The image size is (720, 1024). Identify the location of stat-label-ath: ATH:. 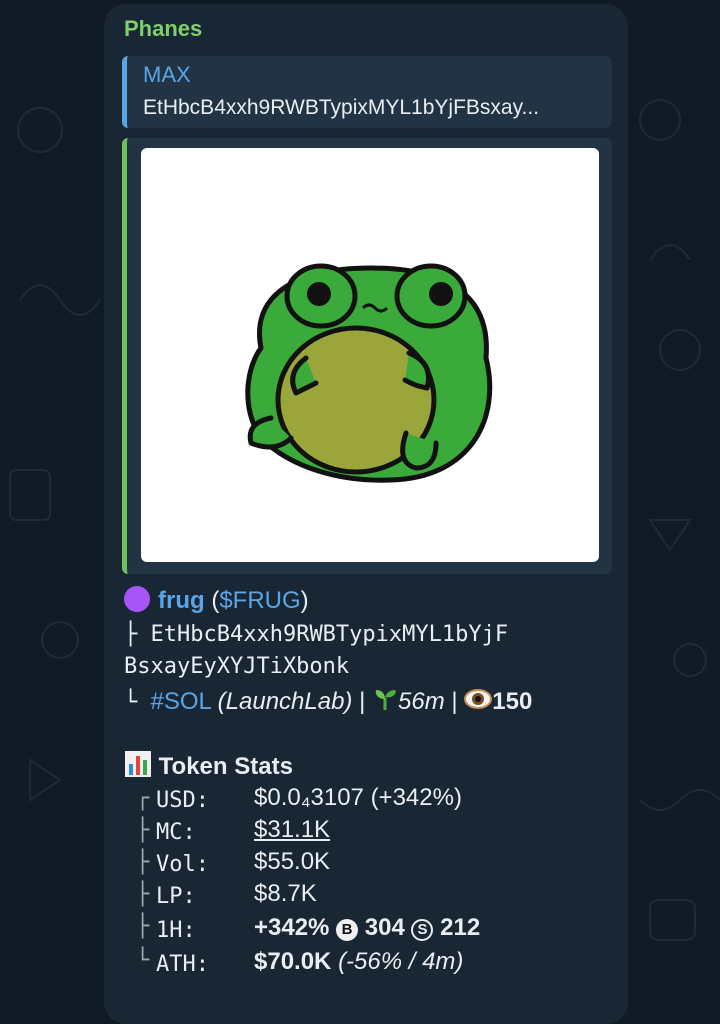
(182, 964).